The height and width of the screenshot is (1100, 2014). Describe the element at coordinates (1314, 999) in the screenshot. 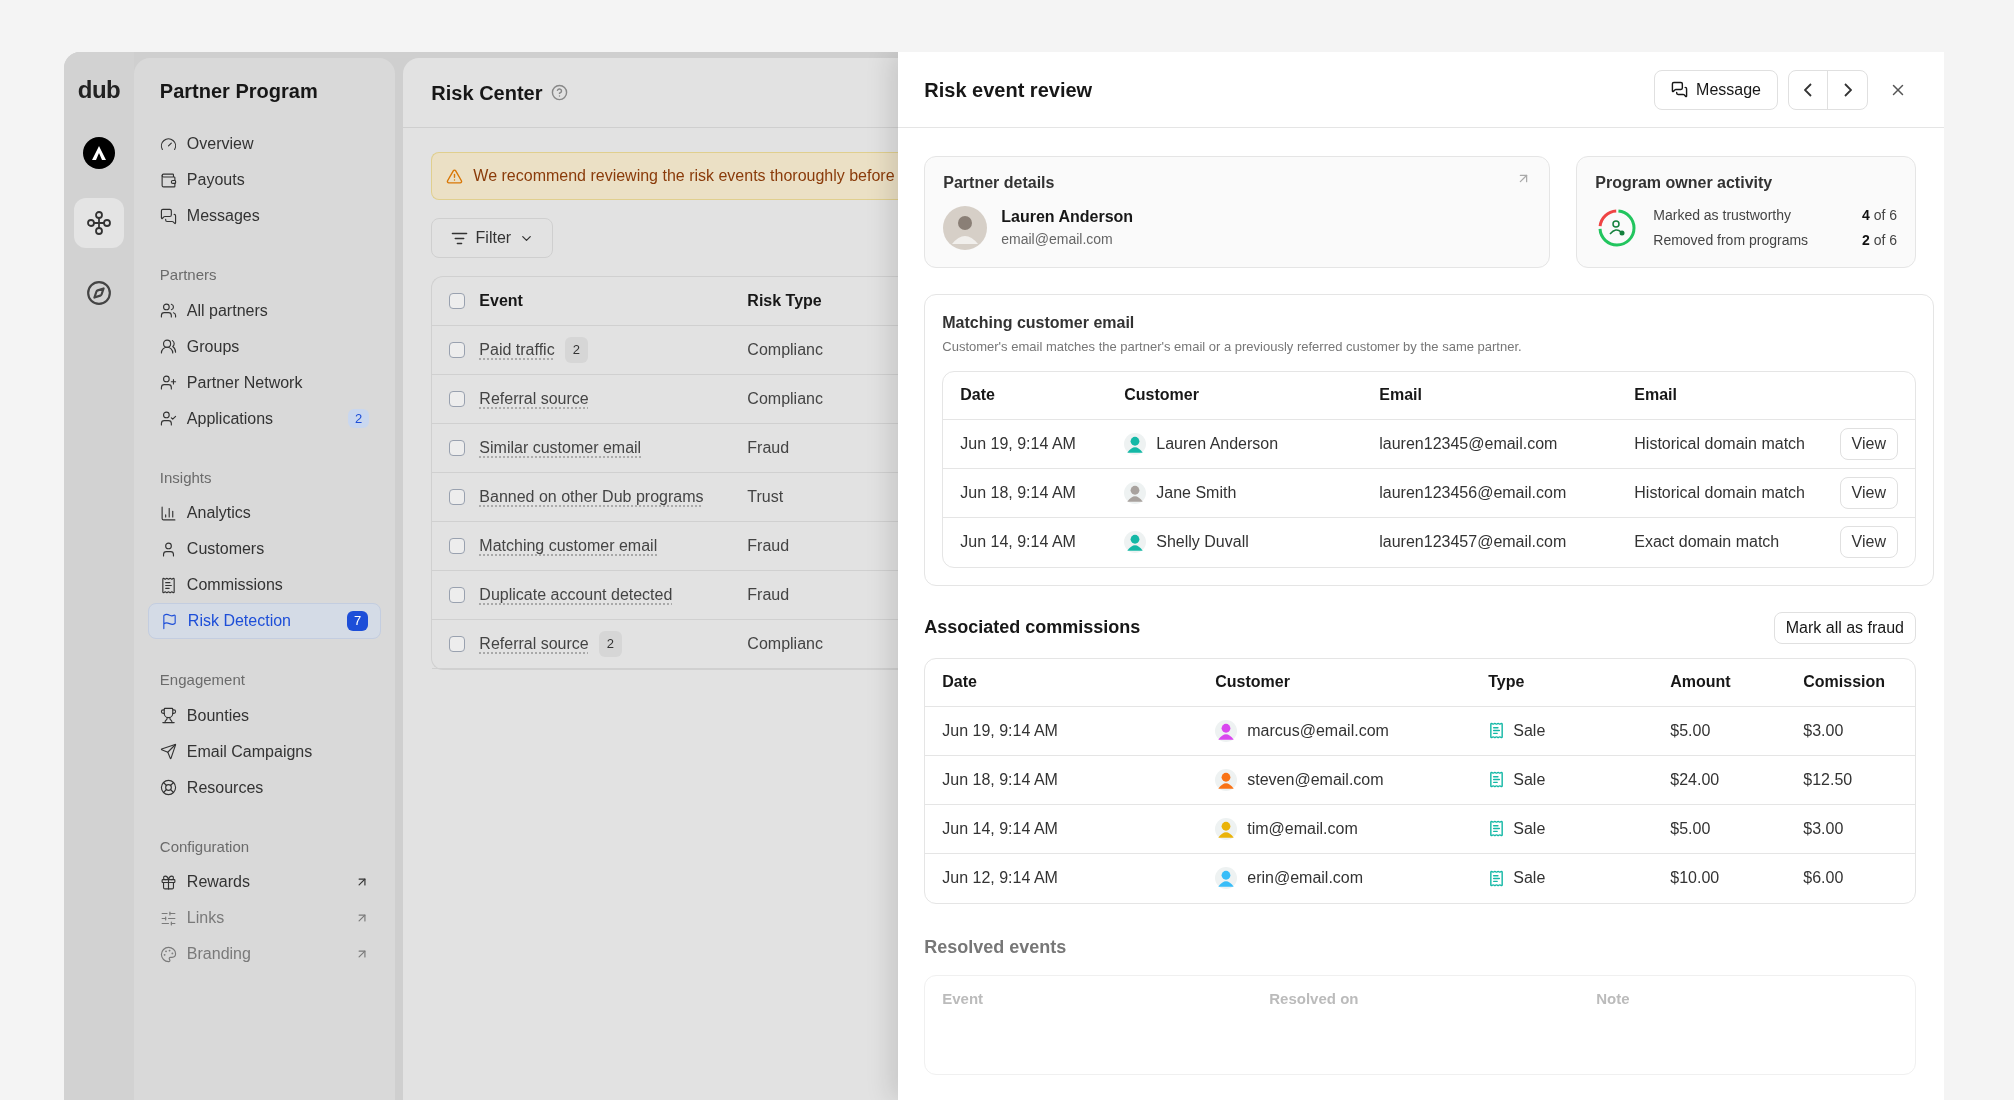

I see `column-header: Resolved on` at that location.